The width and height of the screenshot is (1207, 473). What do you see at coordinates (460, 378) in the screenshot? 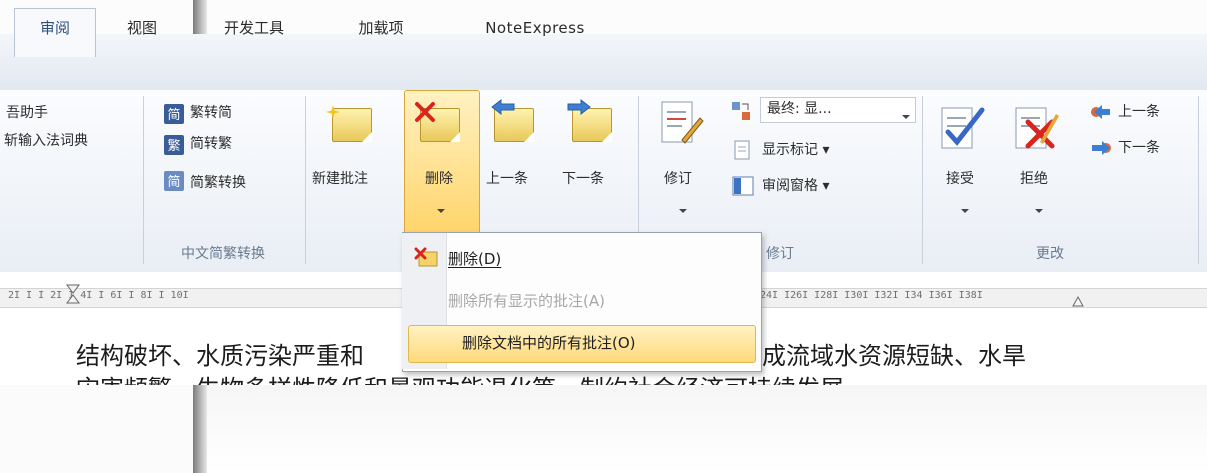
I see `doc-line-2: 灾害频繁，生物多样性降低和景观功能退化等，制约社会经济可持续发展` at bounding box center [460, 378].